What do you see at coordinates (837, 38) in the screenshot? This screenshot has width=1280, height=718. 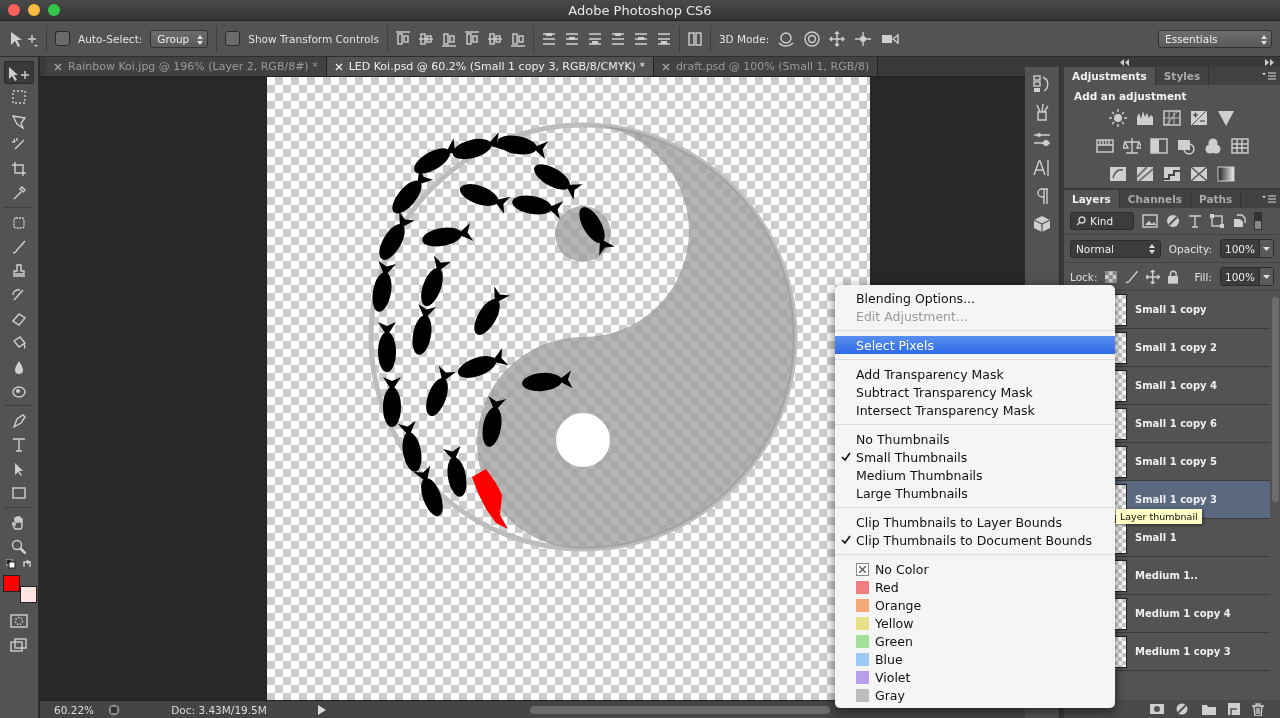 I see `pan-icon` at bounding box center [837, 38].